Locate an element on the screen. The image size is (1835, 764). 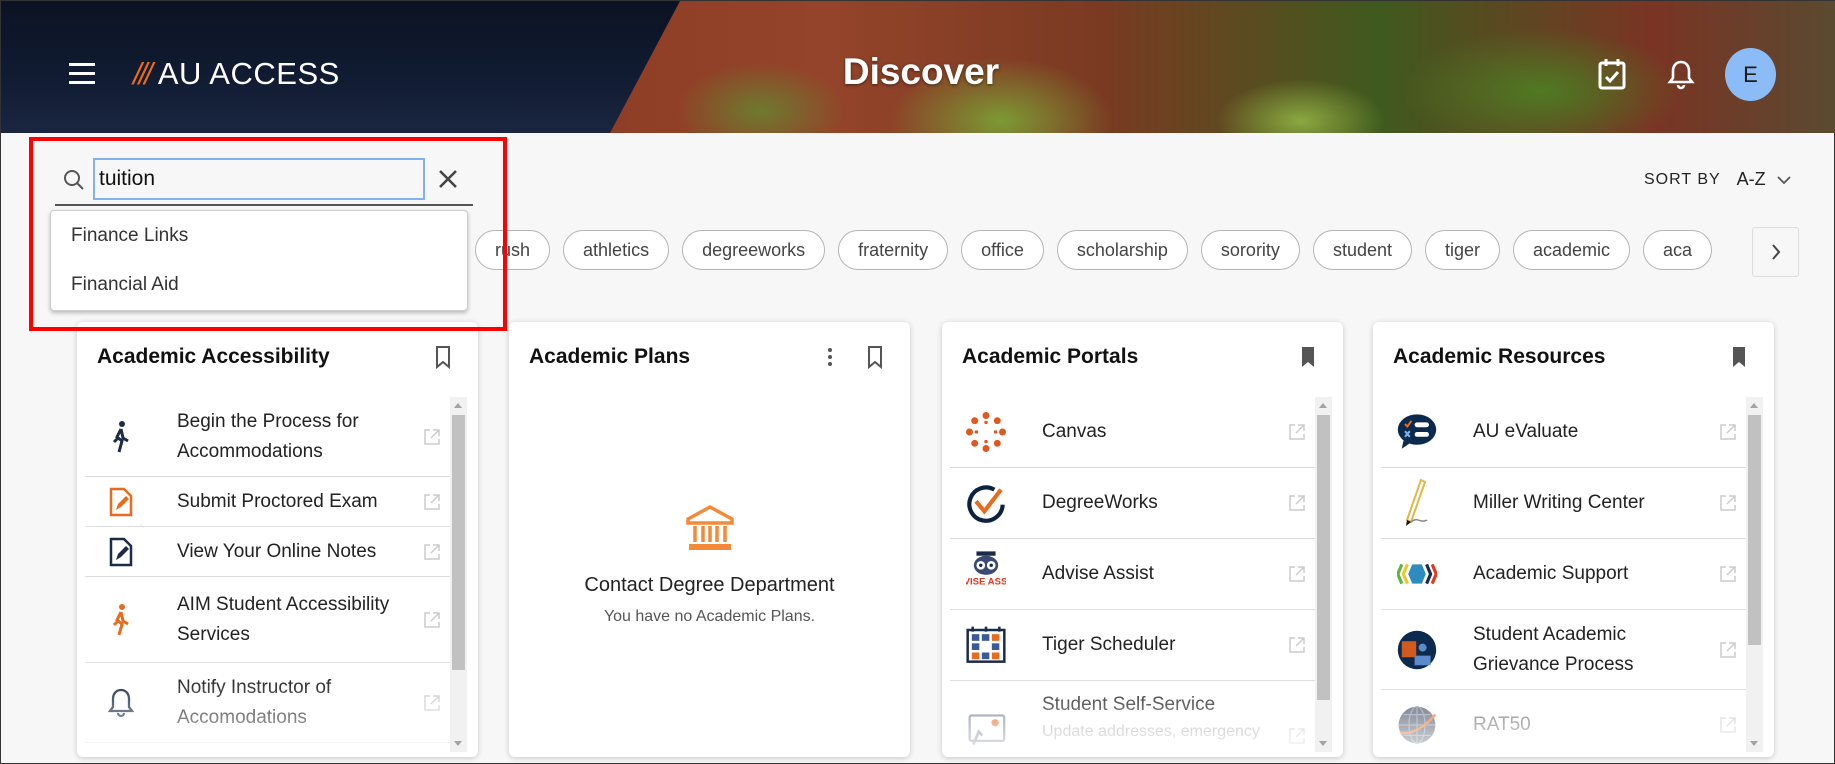
chevron-right-icon is located at coordinates (1775, 252).